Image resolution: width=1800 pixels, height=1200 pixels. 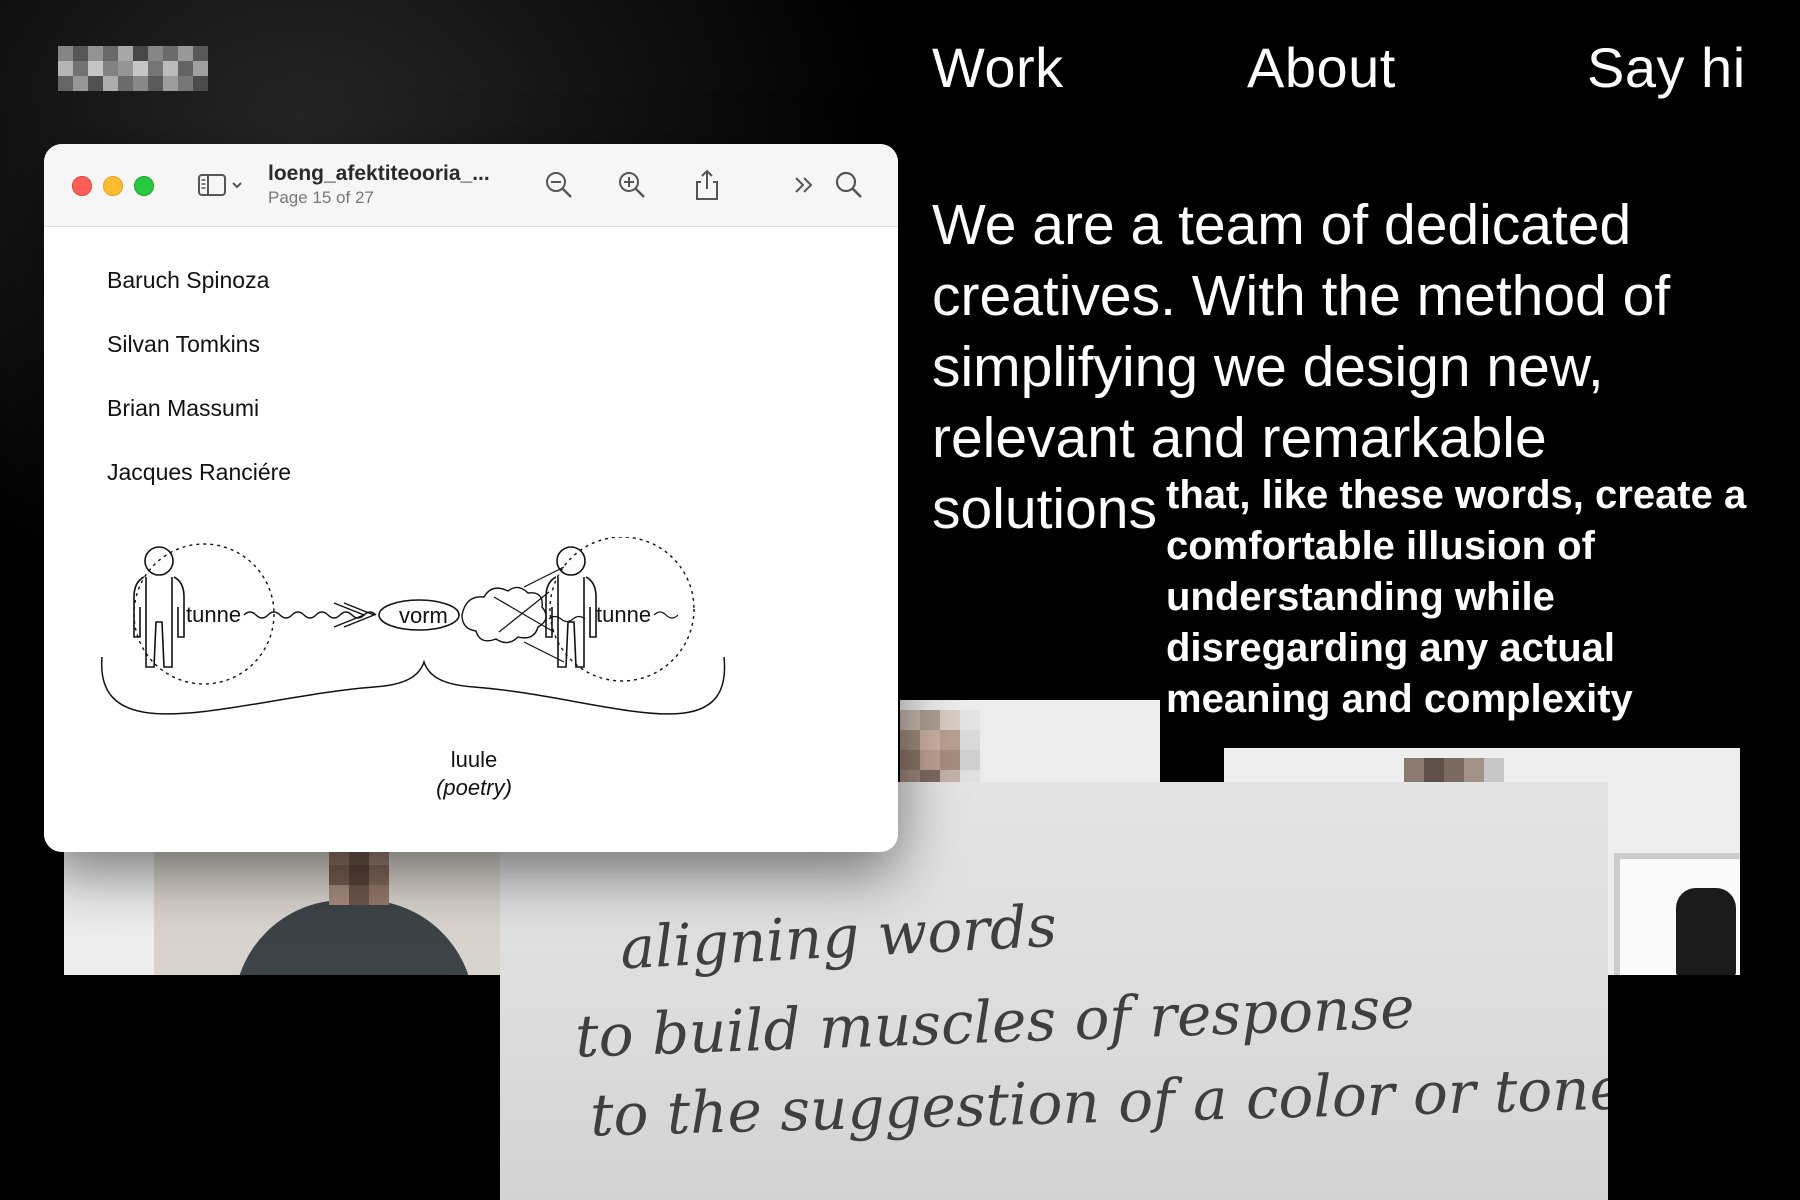 I want to click on handwriting-line-3: to the suggestion of a color or tone, so click(x=1098, y=1102).